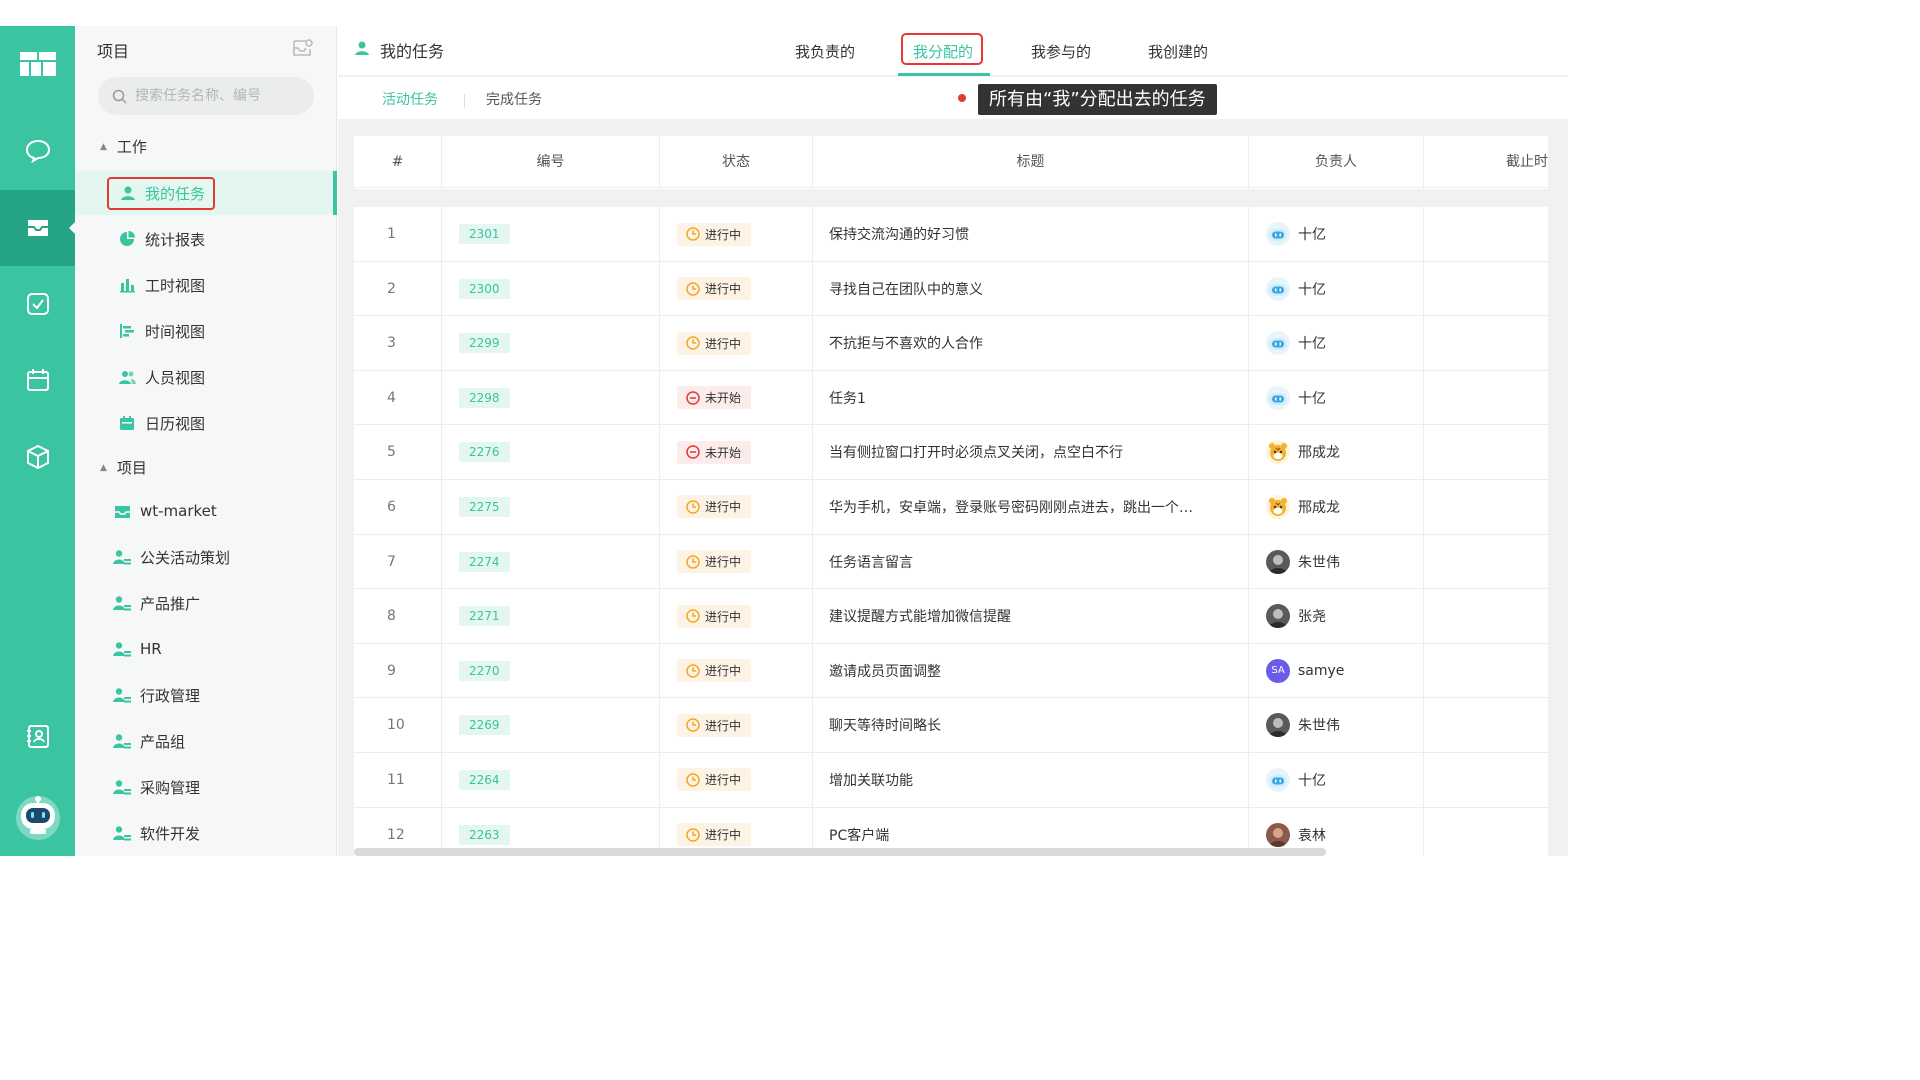 This screenshot has width=1920, height=1080. Describe the element at coordinates (484, 452) in the screenshot. I see `task-code-badge: 2276` at that location.